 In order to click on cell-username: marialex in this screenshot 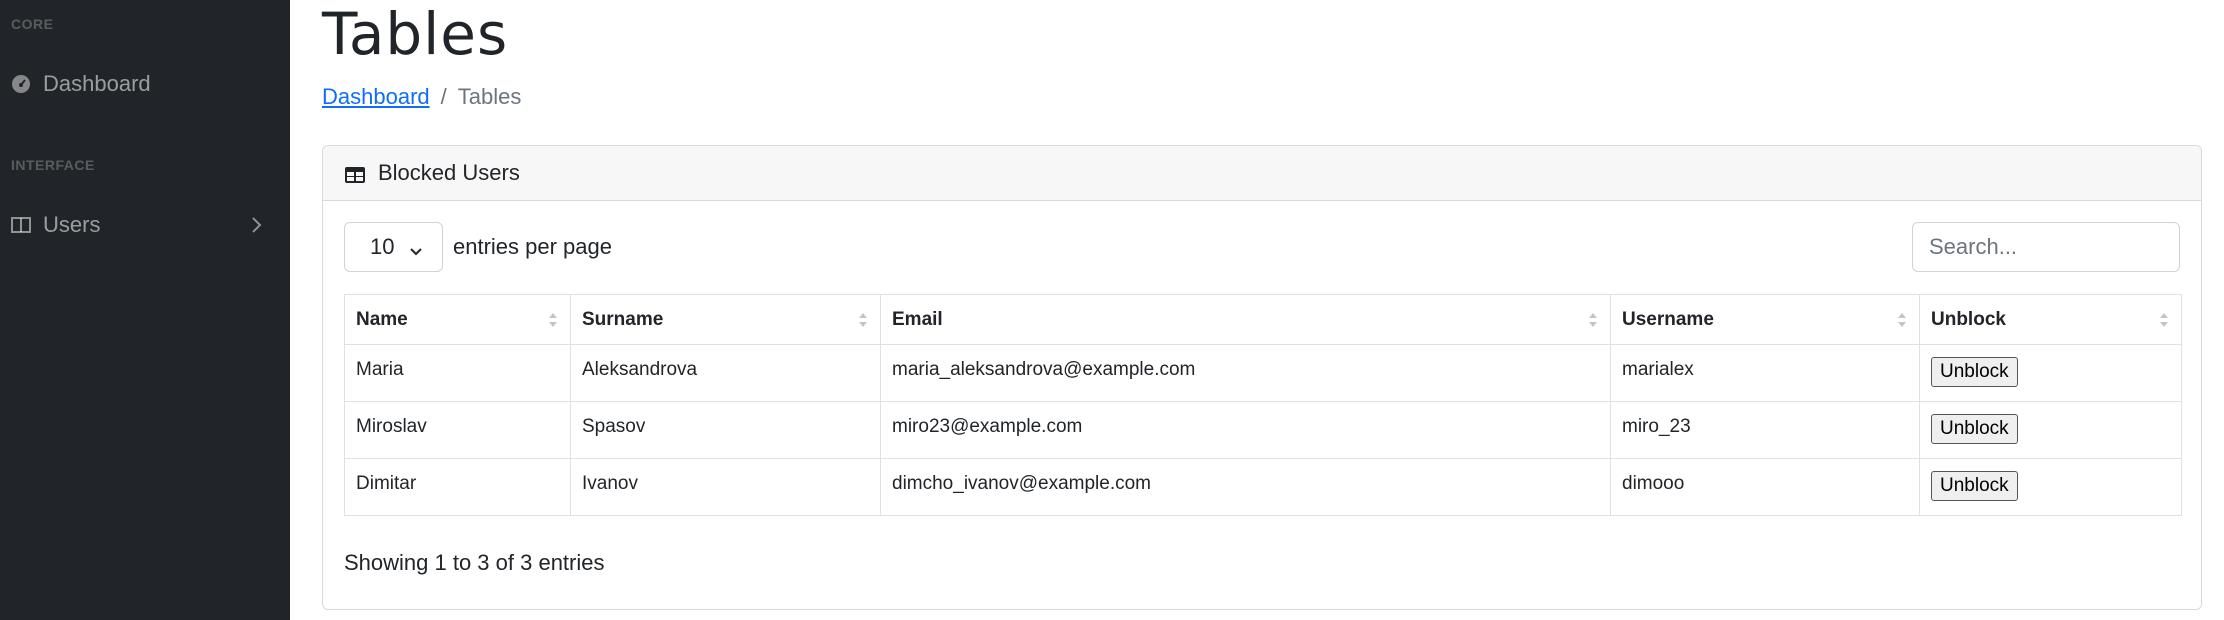, I will do `click(1765, 373)`.